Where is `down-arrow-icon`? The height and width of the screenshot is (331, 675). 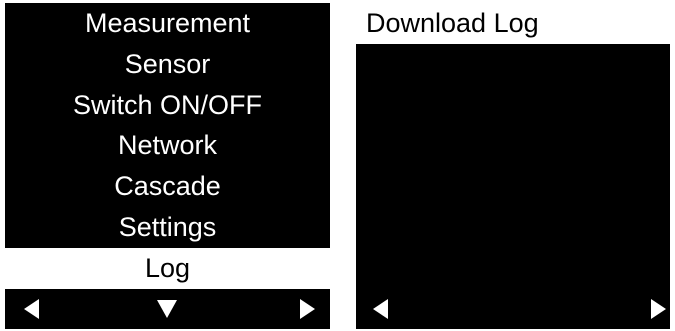 down-arrow-icon is located at coordinates (167, 309).